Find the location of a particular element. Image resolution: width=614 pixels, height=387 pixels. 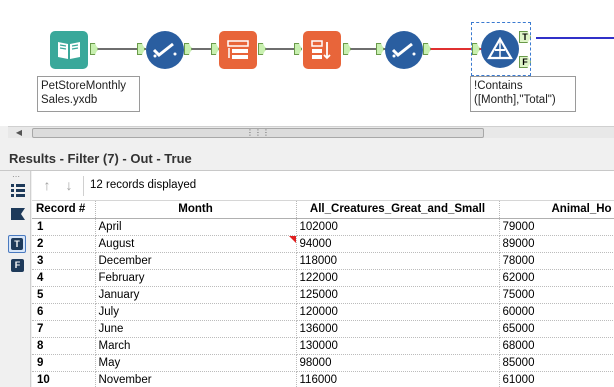

table-row: 2 August 94000 89000 is located at coordinates (323, 244).